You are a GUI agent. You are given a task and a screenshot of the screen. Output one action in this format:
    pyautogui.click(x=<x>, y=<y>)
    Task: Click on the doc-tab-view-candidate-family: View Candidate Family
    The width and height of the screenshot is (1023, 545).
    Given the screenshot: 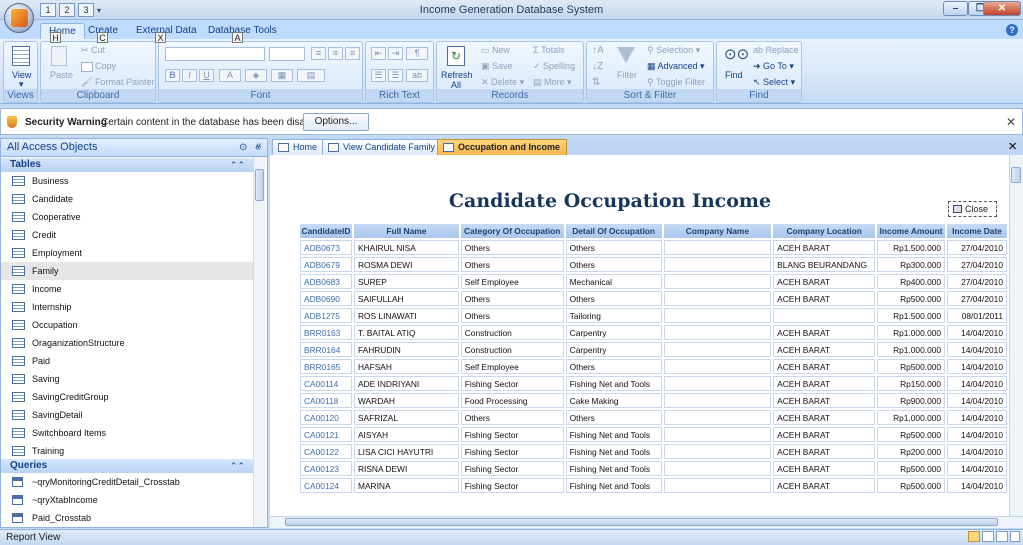 What is the action you would take?
    pyautogui.click(x=382, y=147)
    